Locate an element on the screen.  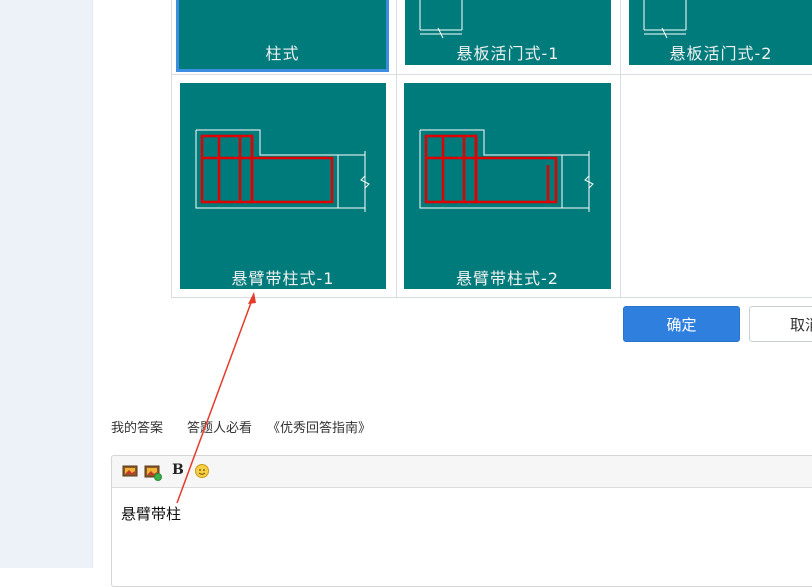
template-tile-pillar: 柱式 is located at coordinates (282, 36).